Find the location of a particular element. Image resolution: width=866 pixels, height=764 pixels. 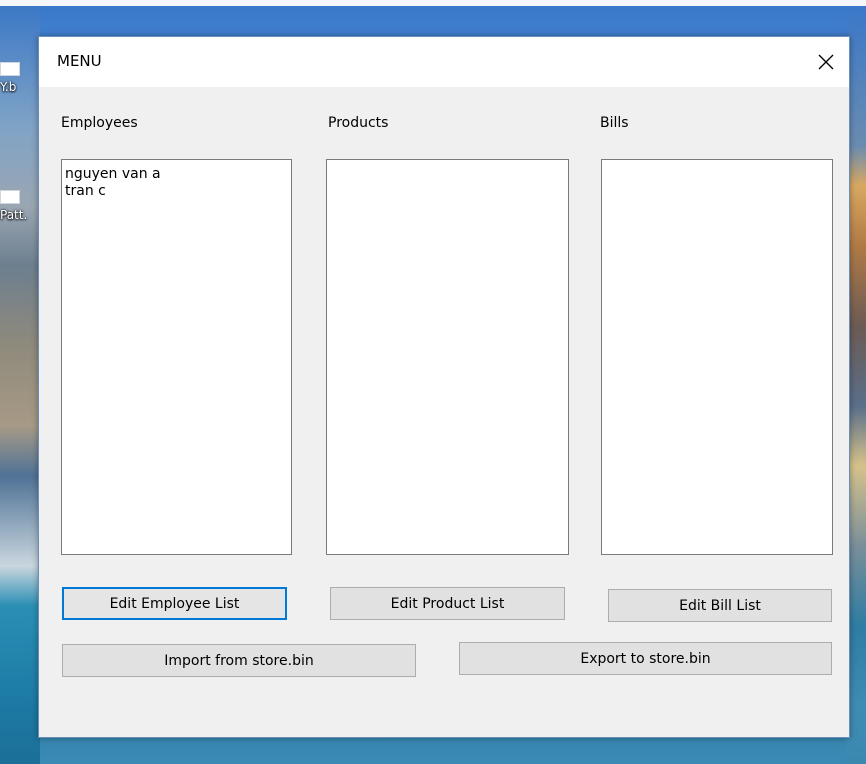

close-icon is located at coordinates (826, 62).